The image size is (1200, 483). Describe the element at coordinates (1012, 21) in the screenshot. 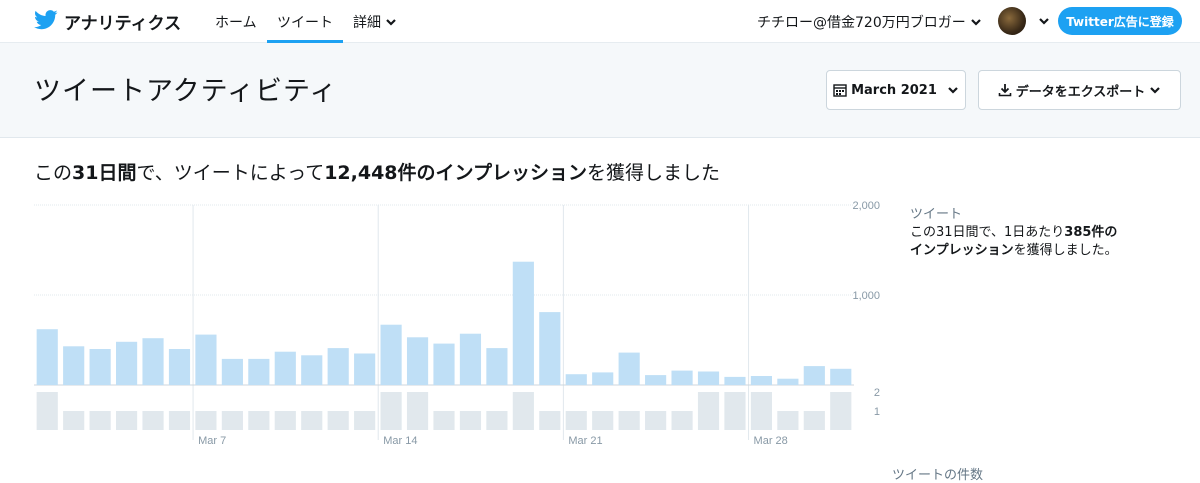

I see `avatar` at that location.